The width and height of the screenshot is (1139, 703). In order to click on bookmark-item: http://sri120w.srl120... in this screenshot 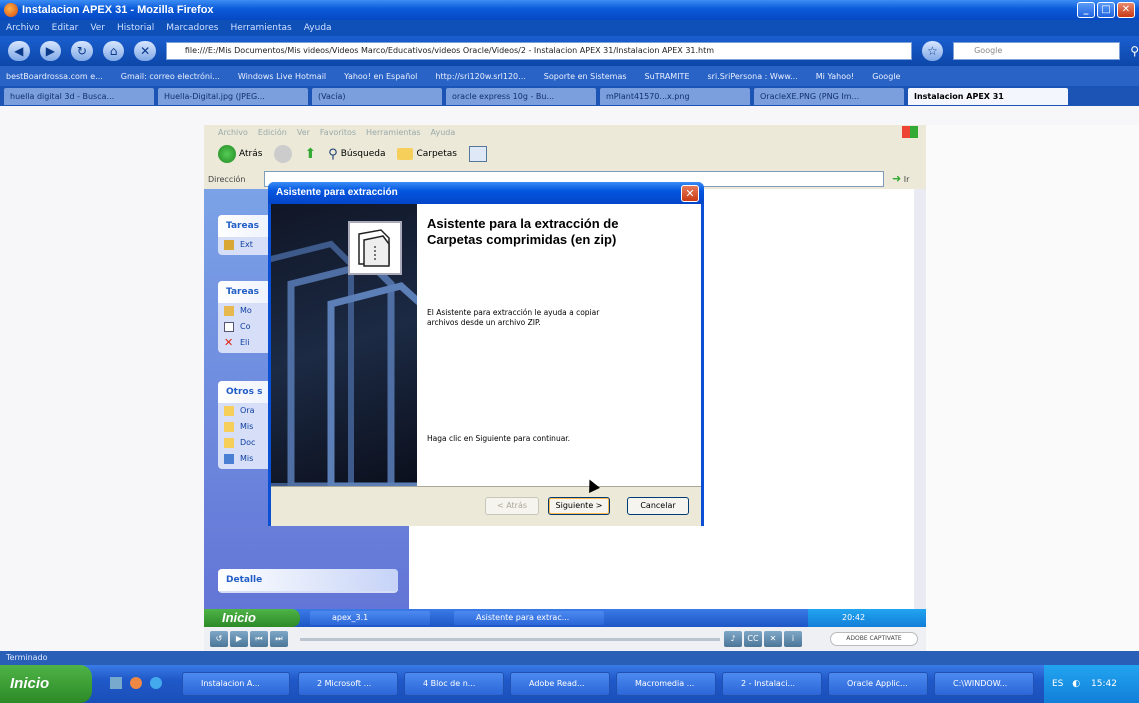, I will do `click(480, 76)`.